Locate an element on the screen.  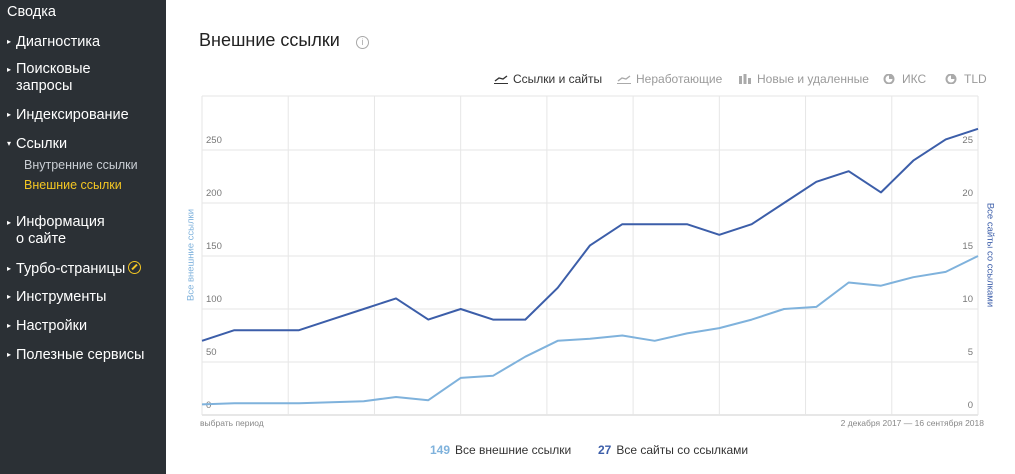
date-range: 2 декабря 2017 — 16 сентября 2018 is located at coordinates (912, 423).